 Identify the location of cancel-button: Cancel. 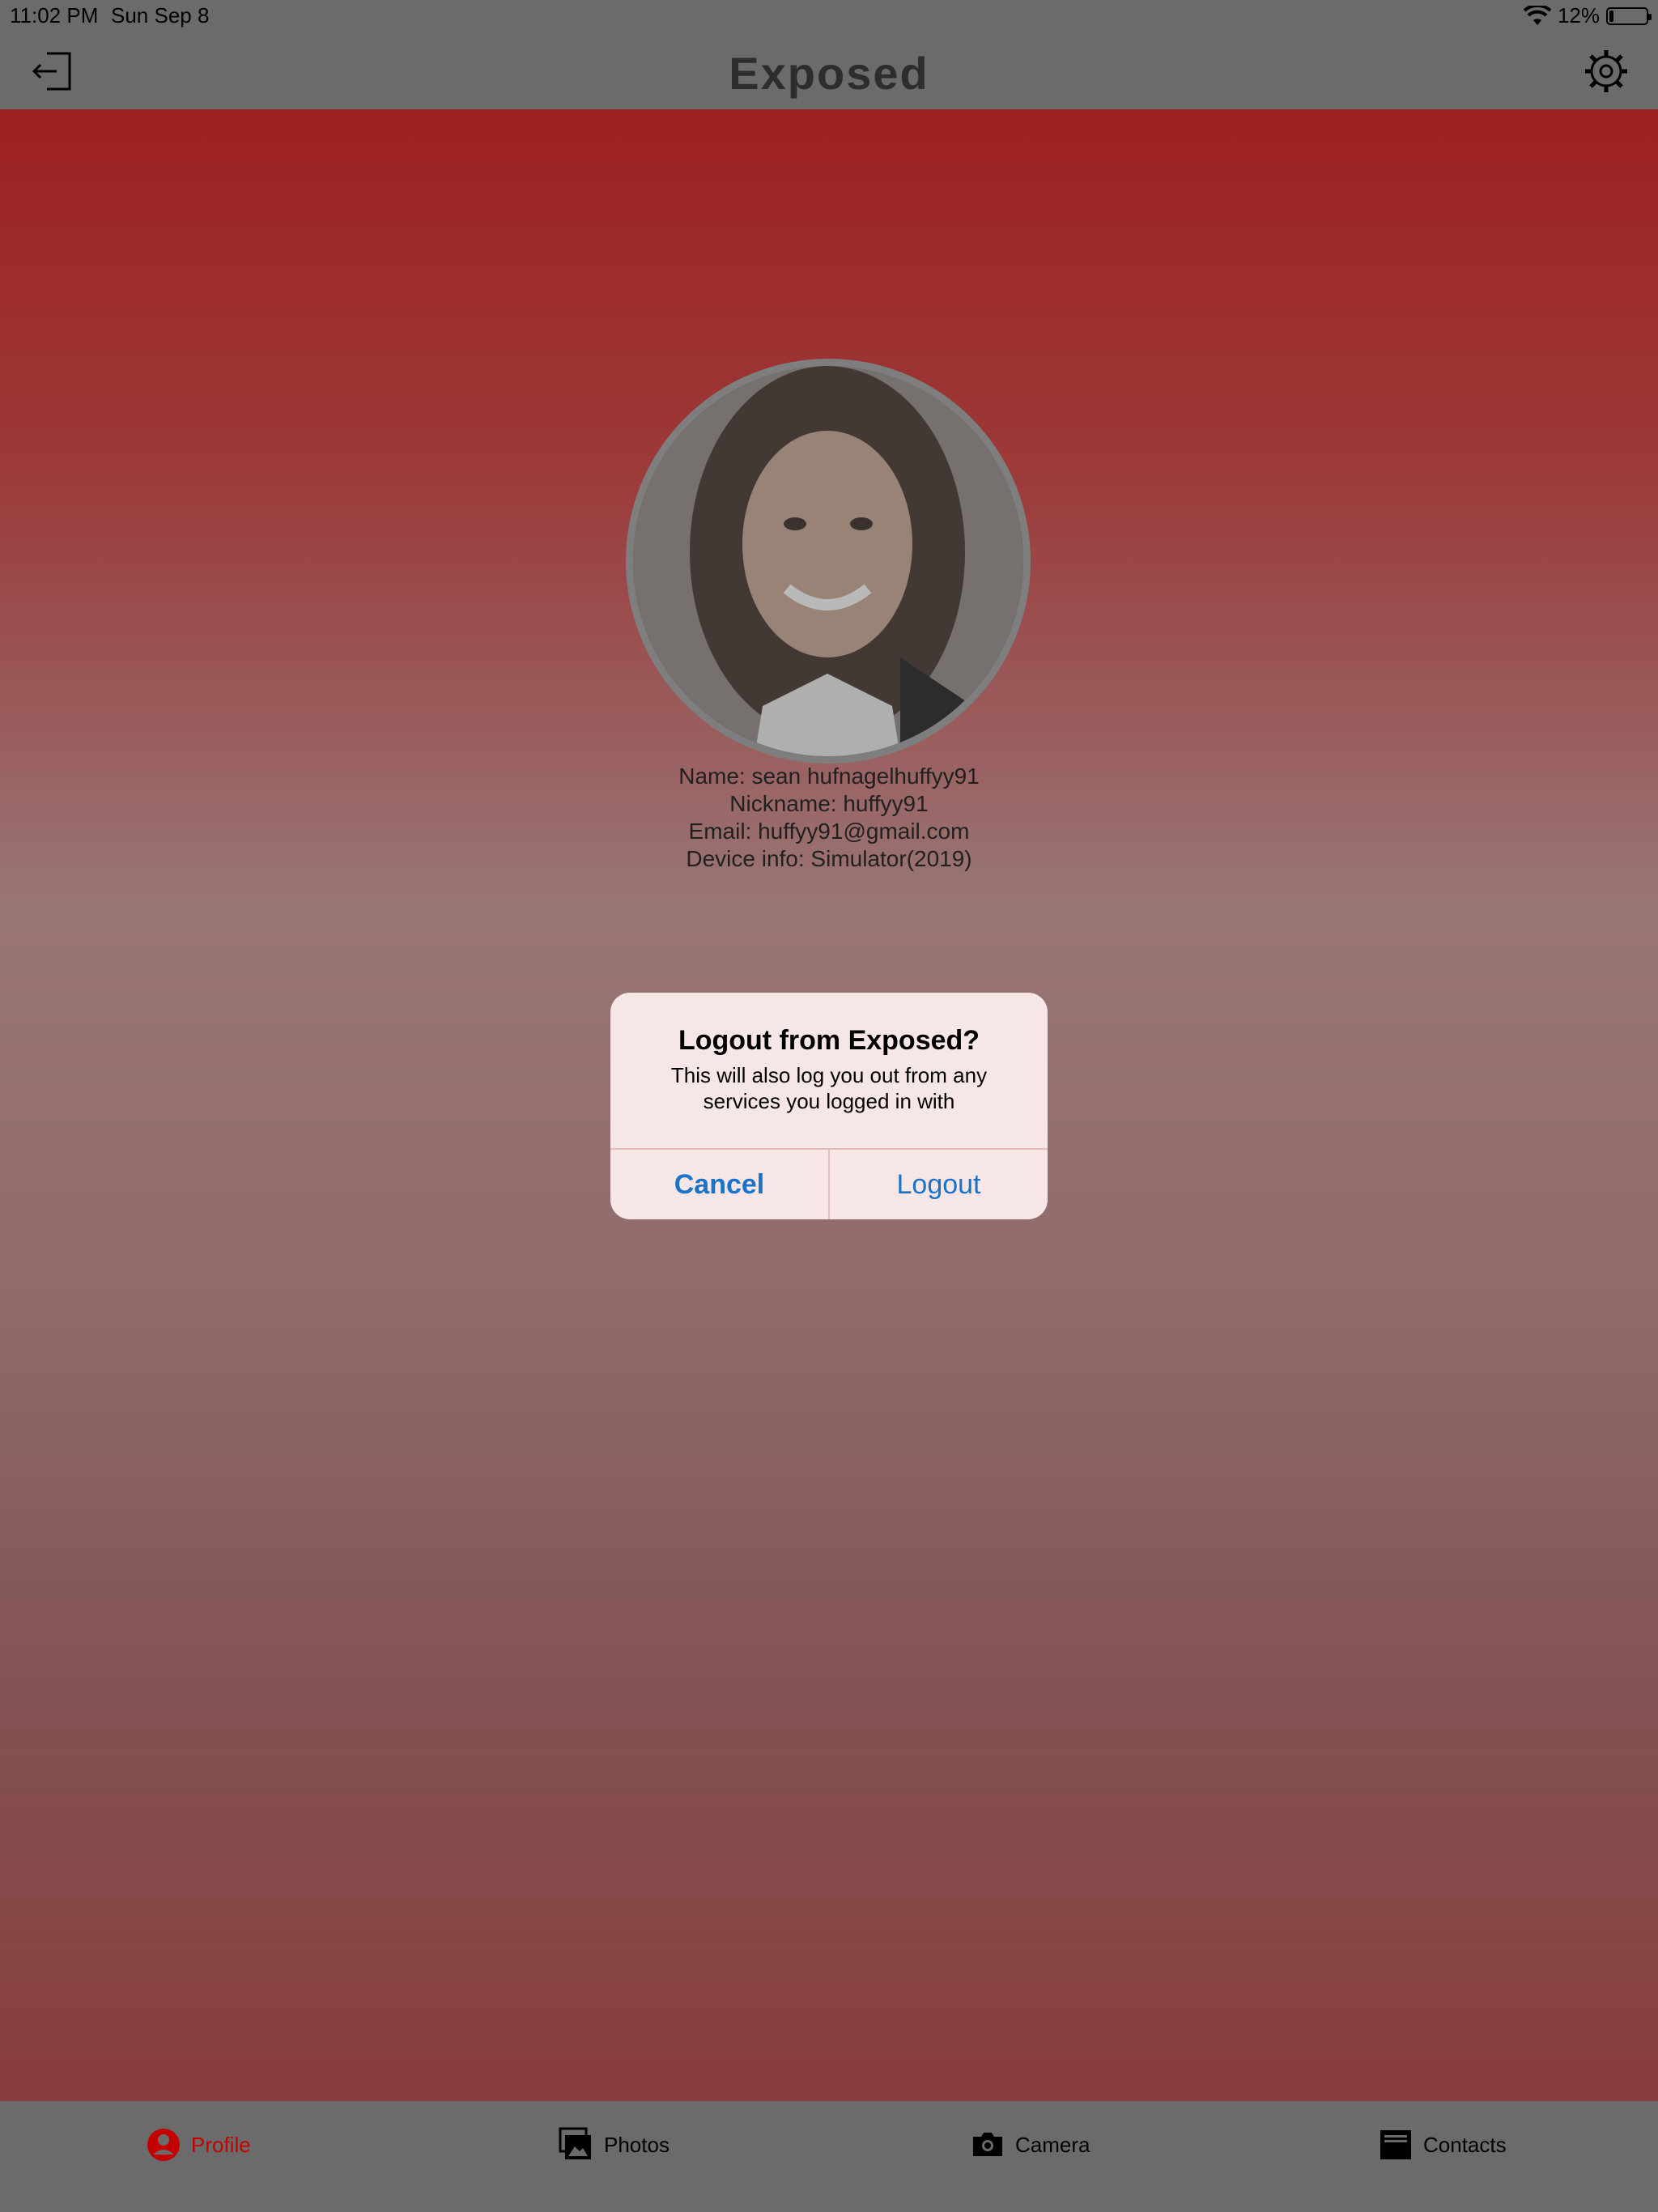
(719, 1185).